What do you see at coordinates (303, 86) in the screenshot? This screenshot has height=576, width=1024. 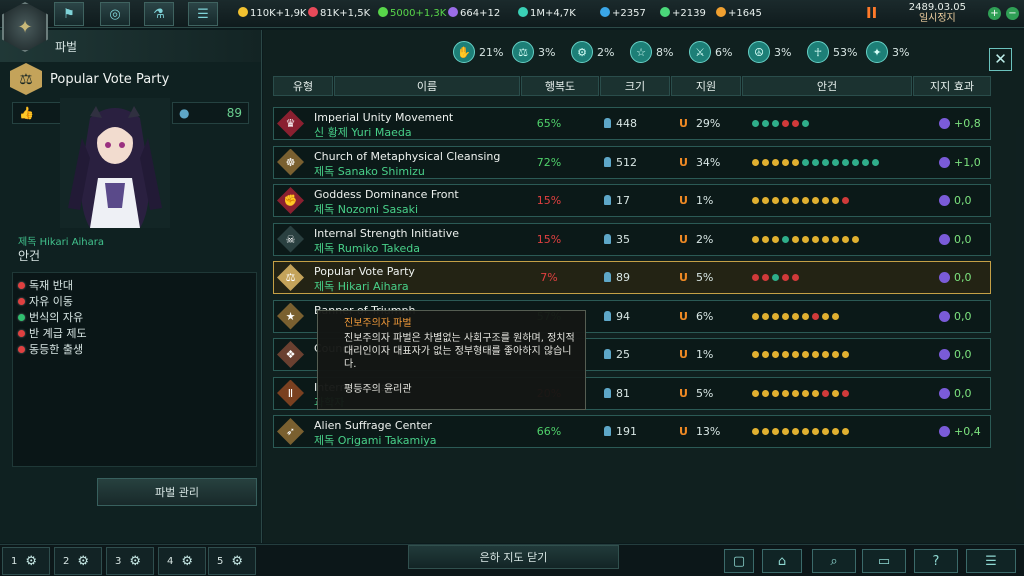 I see `column-type: 유형` at bounding box center [303, 86].